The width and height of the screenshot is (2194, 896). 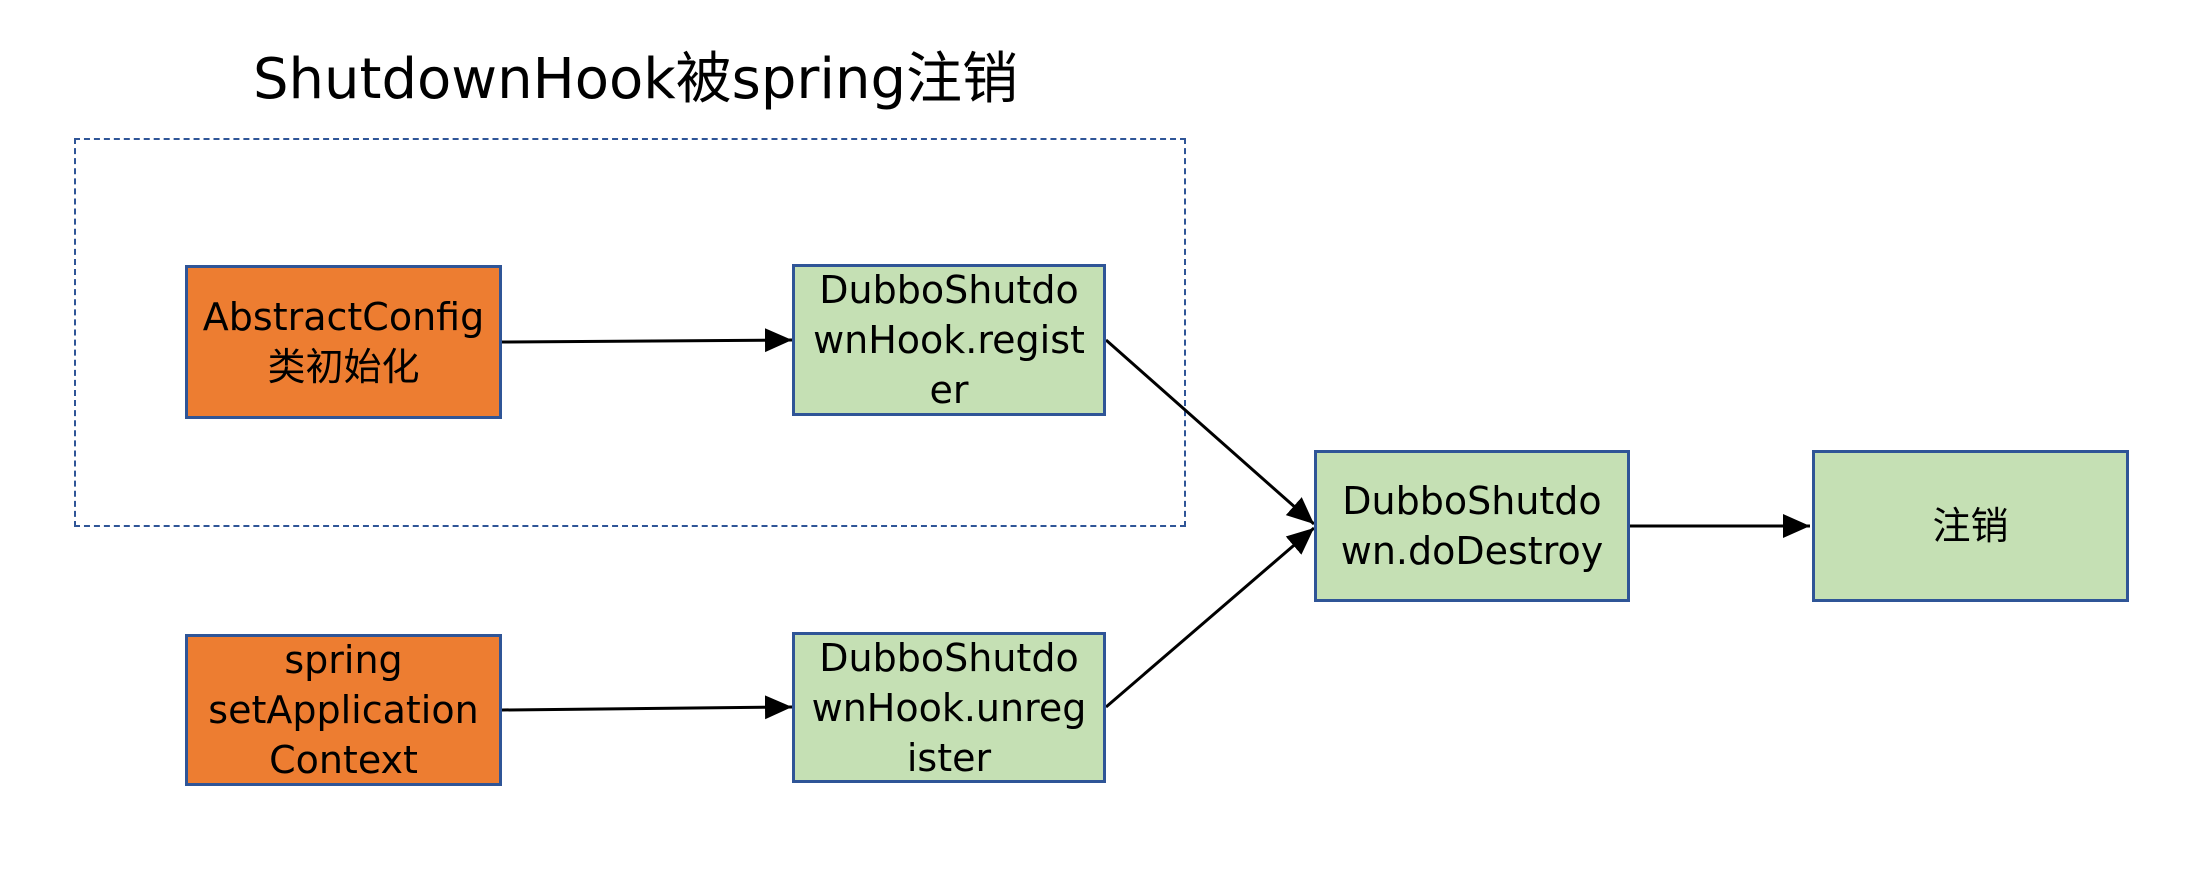 What do you see at coordinates (647, 340) in the screenshot?
I see `edge-abstractconfig-to-register` at bounding box center [647, 340].